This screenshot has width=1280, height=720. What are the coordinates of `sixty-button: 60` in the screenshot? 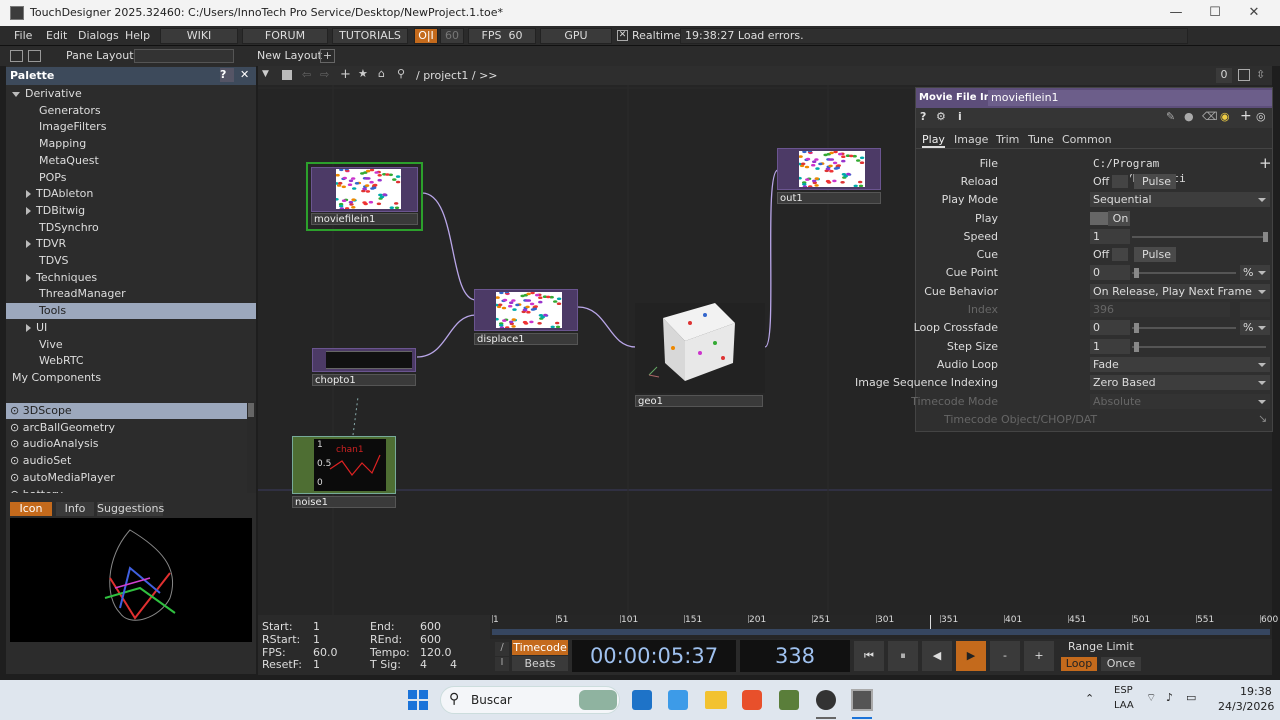 It's located at (452, 36).